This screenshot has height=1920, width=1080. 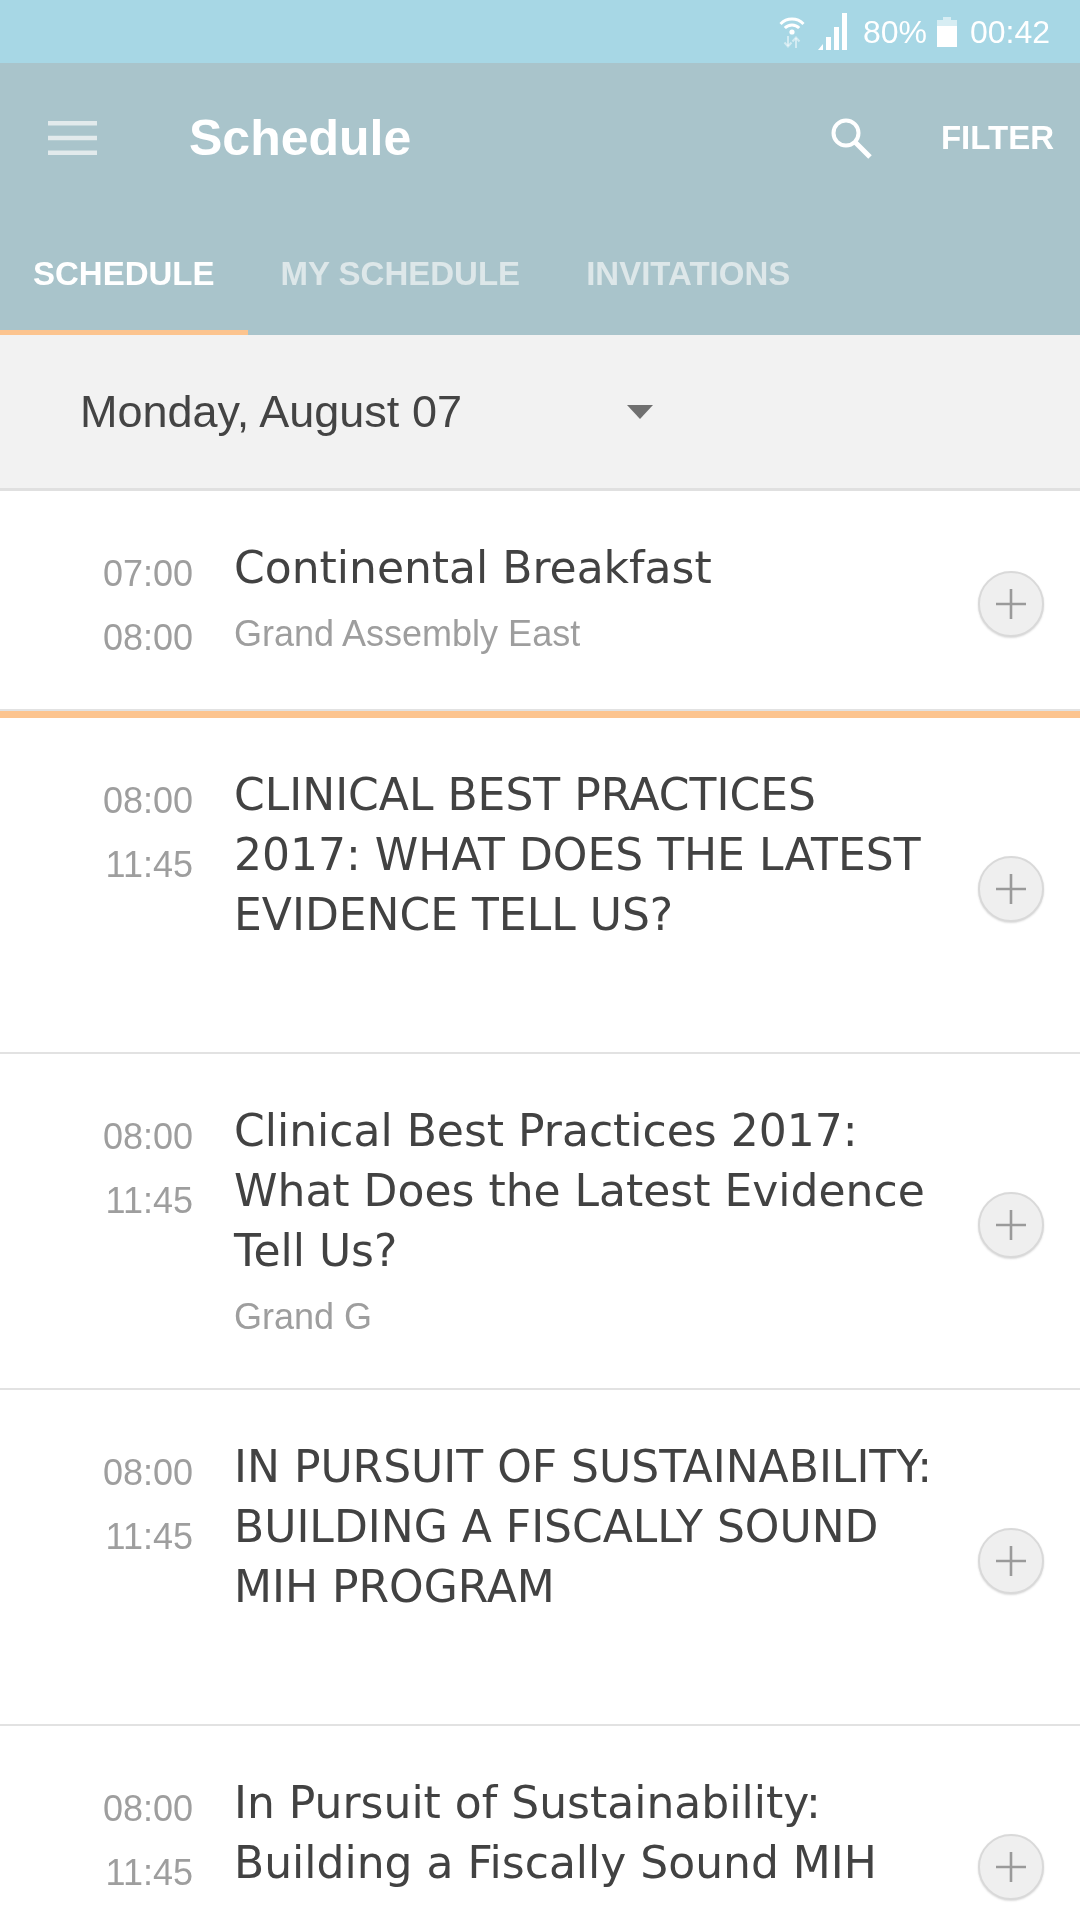 What do you see at coordinates (592, 855) in the screenshot?
I see `session-title: CLINICAL BEST PRACTICES 2017: WHAT DOES THE LATEST EVIDENCE TELL US?` at bounding box center [592, 855].